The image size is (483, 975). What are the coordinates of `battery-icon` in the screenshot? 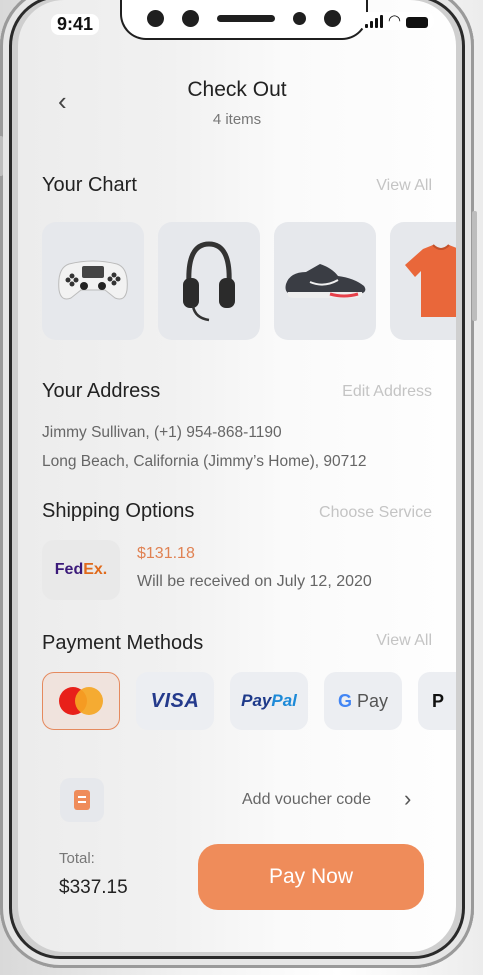 It's located at (417, 22).